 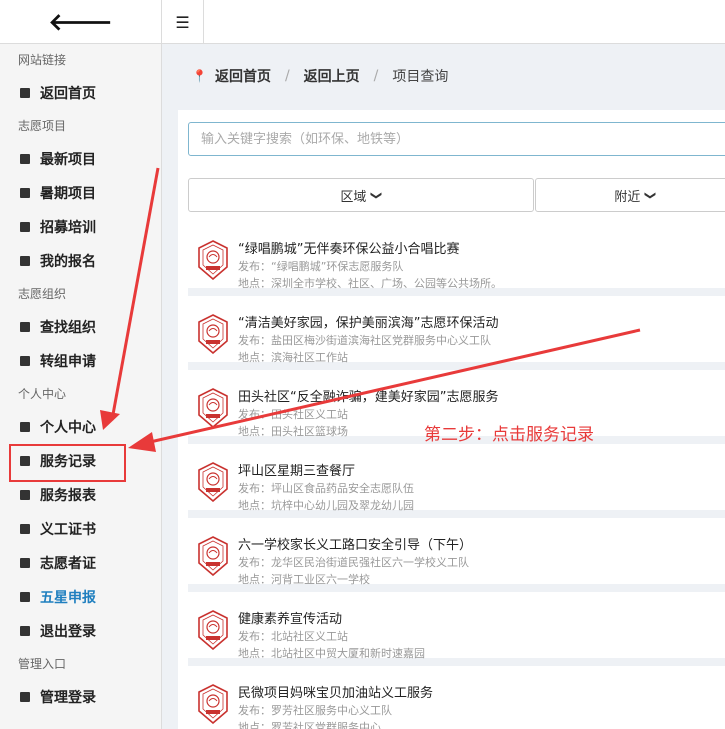 I want to click on sidebar-item-label: 服务报表, so click(x=68, y=496).